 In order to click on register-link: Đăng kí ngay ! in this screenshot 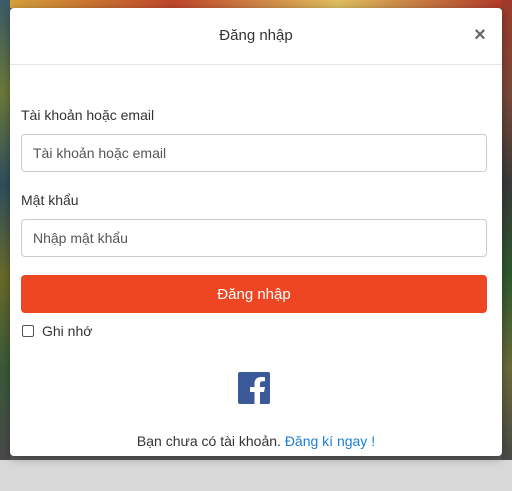, I will do `click(330, 441)`.